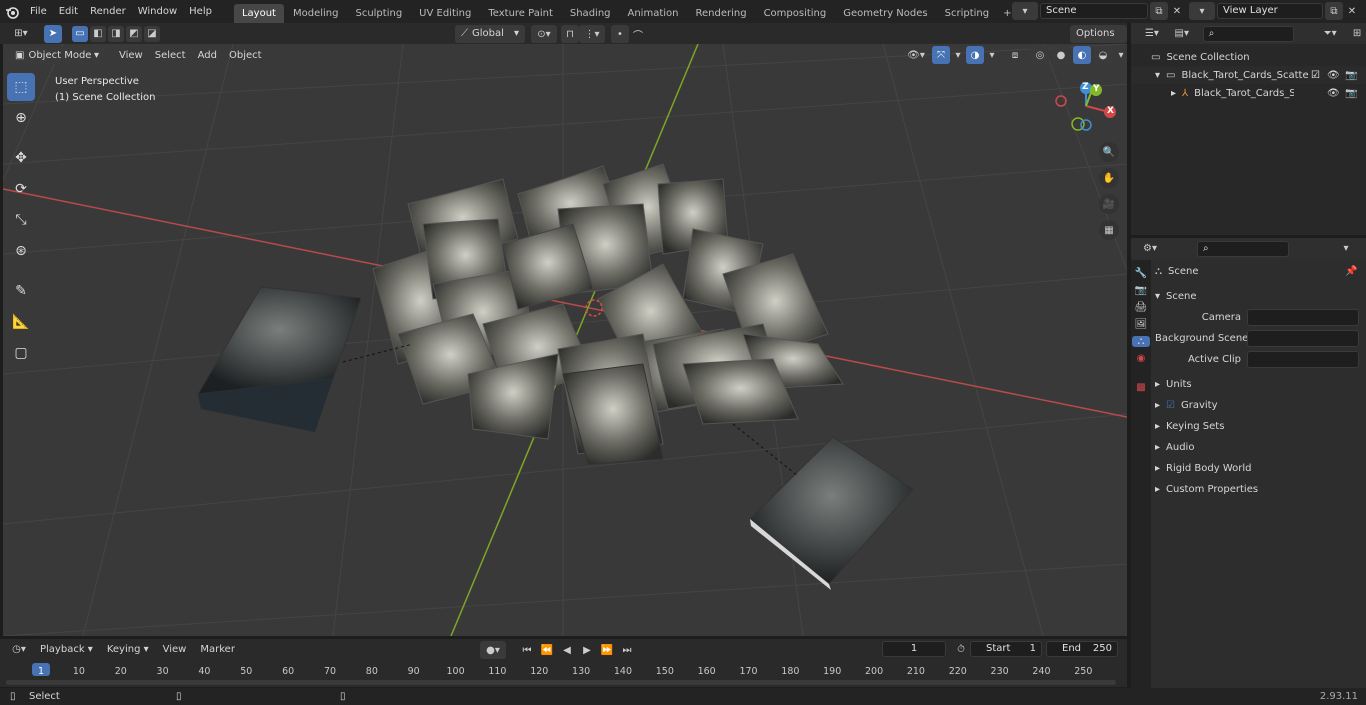  Describe the element at coordinates (1260, 405) in the screenshot. I see `panel-gravity: ▸ ☑ Gravity` at that location.